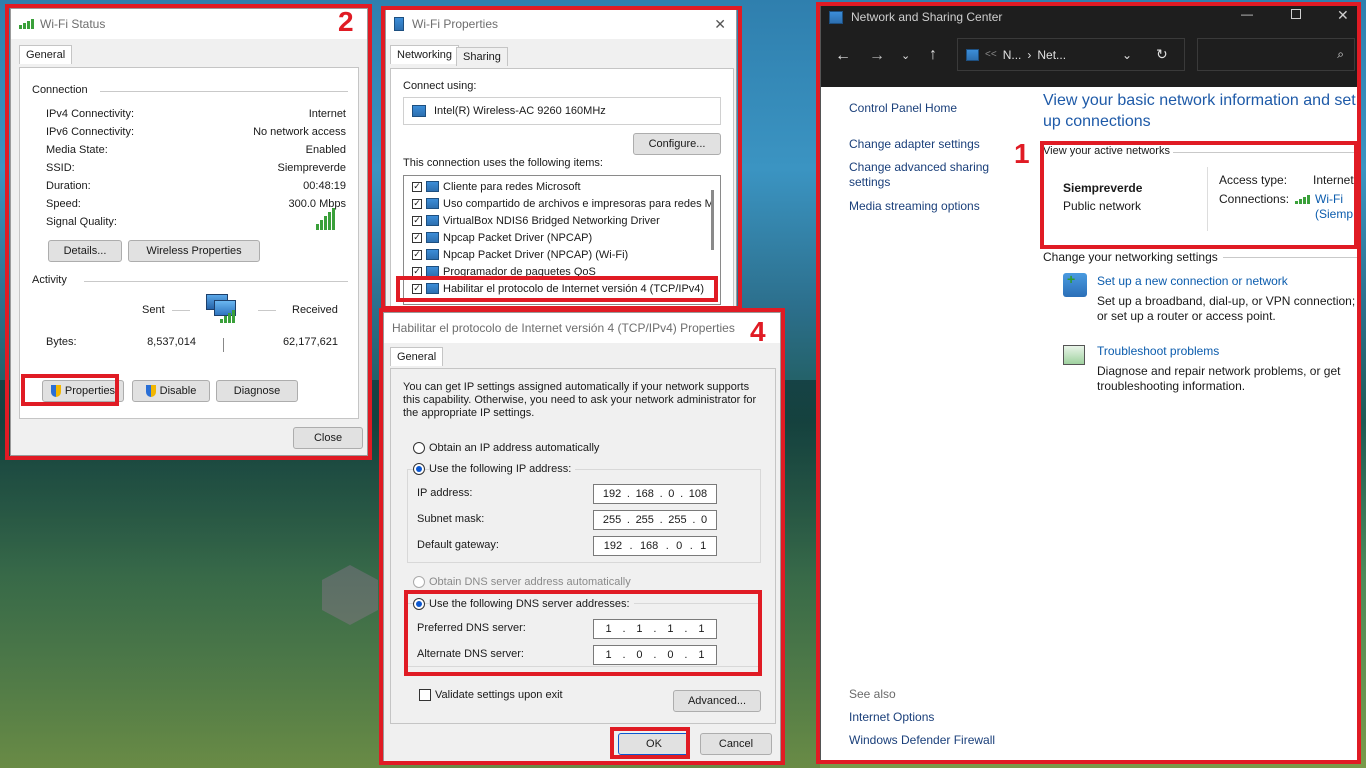 The height and width of the screenshot is (768, 1366). Describe the element at coordinates (655, 655) in the screenshot. I see `alternate-dns-input: 1.0.0.1` at that location.